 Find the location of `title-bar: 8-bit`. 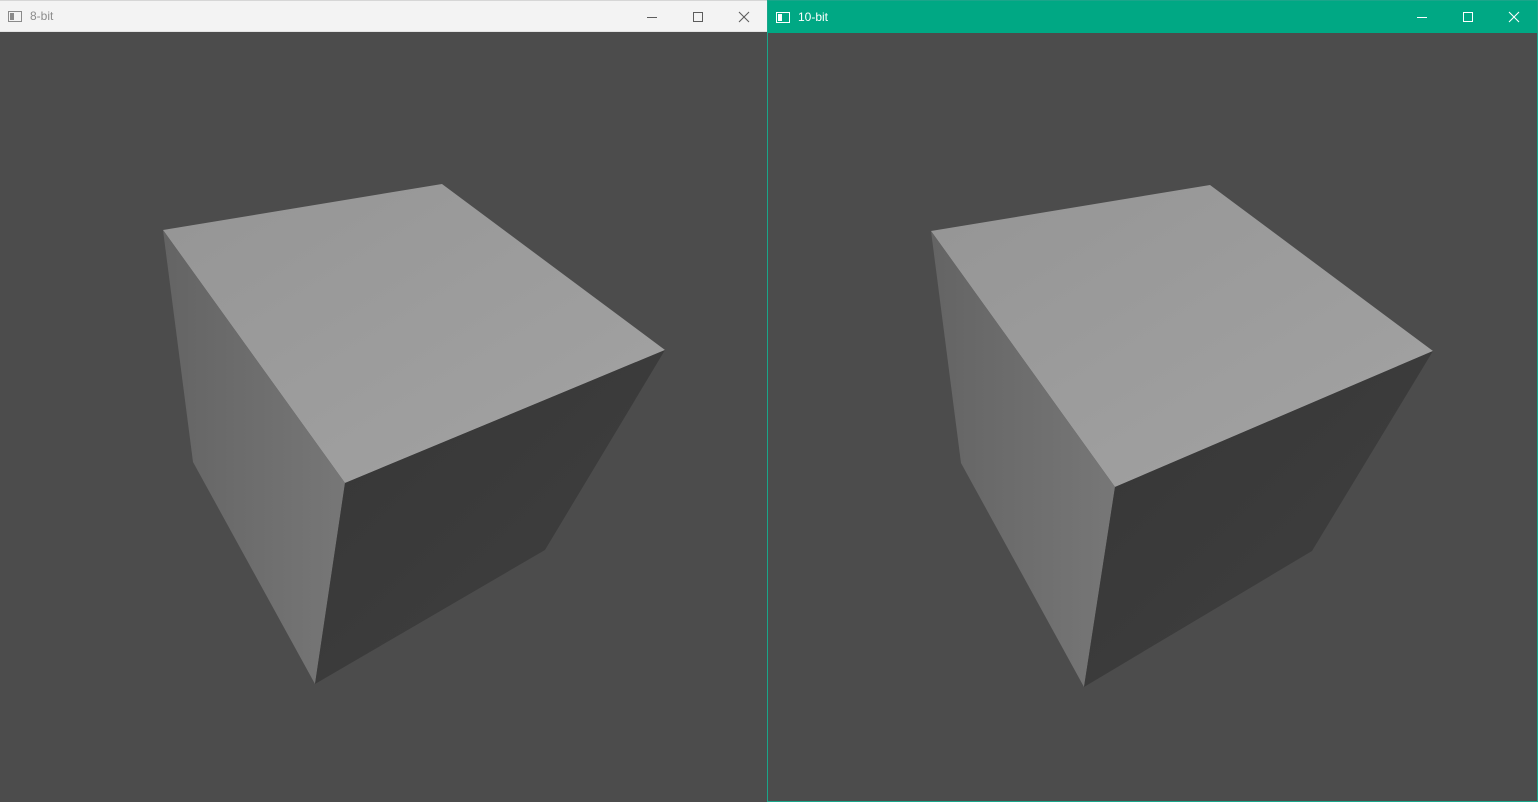

title-bar: 8-bit is located at coordinates (383, 16).